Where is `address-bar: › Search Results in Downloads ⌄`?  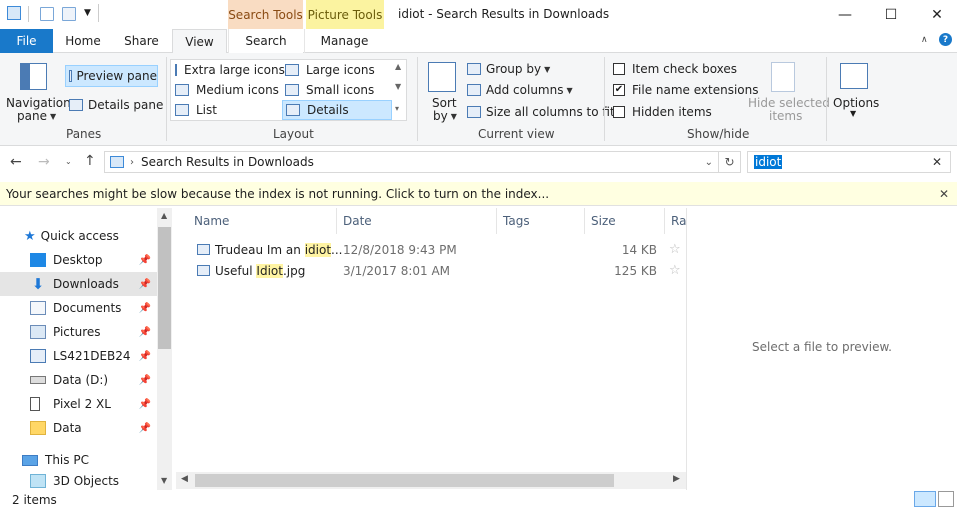 address-bar: › Search Results in Downloads ⌄ is located at coordinates (411, 162).